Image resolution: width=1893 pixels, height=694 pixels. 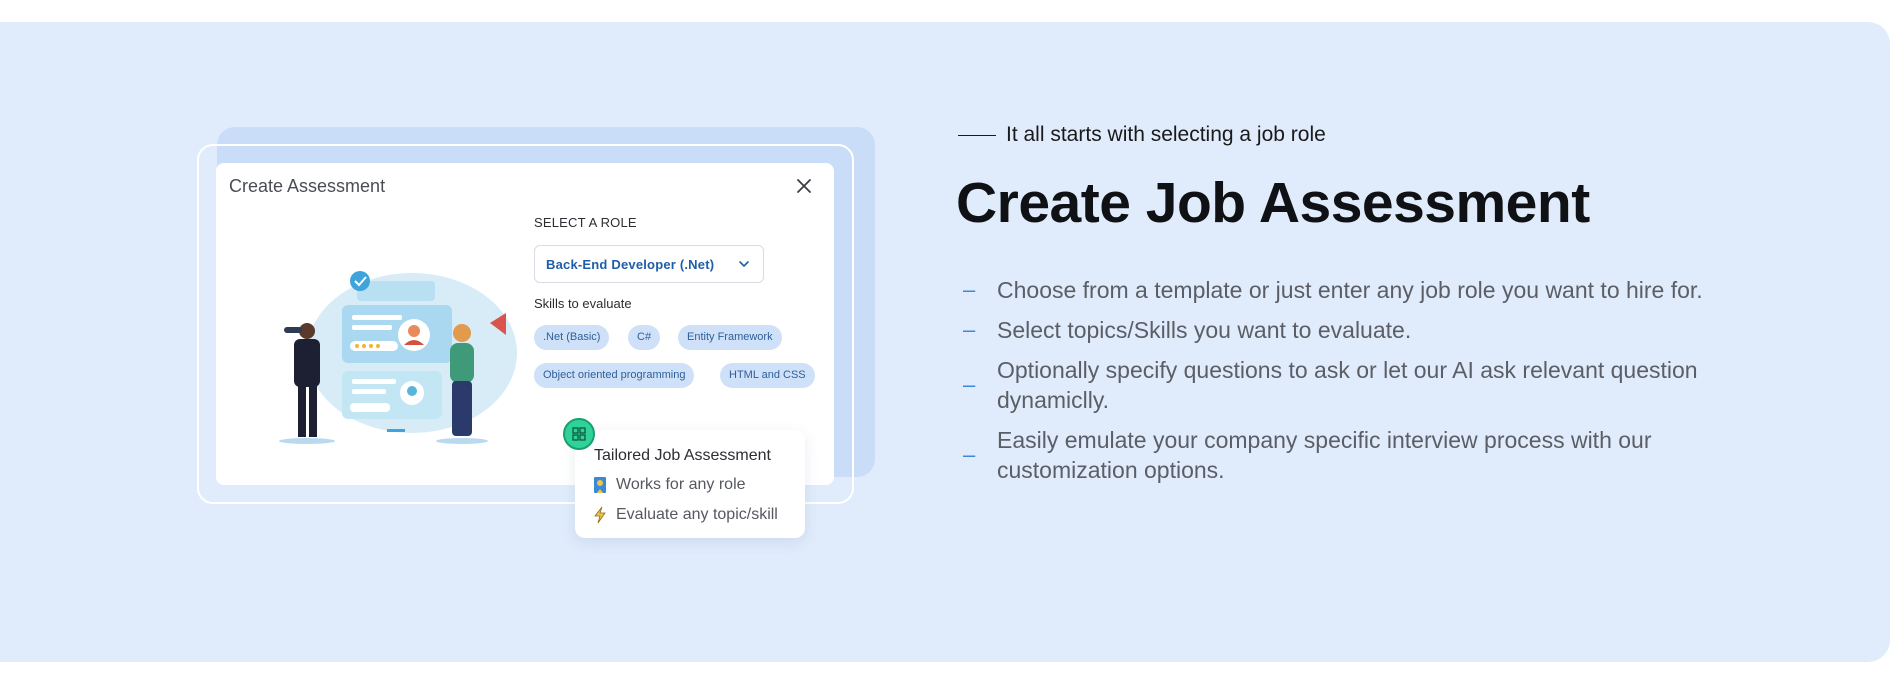 I want to click on skills-label: Skills to evaluate, so click(x=583, y=303).